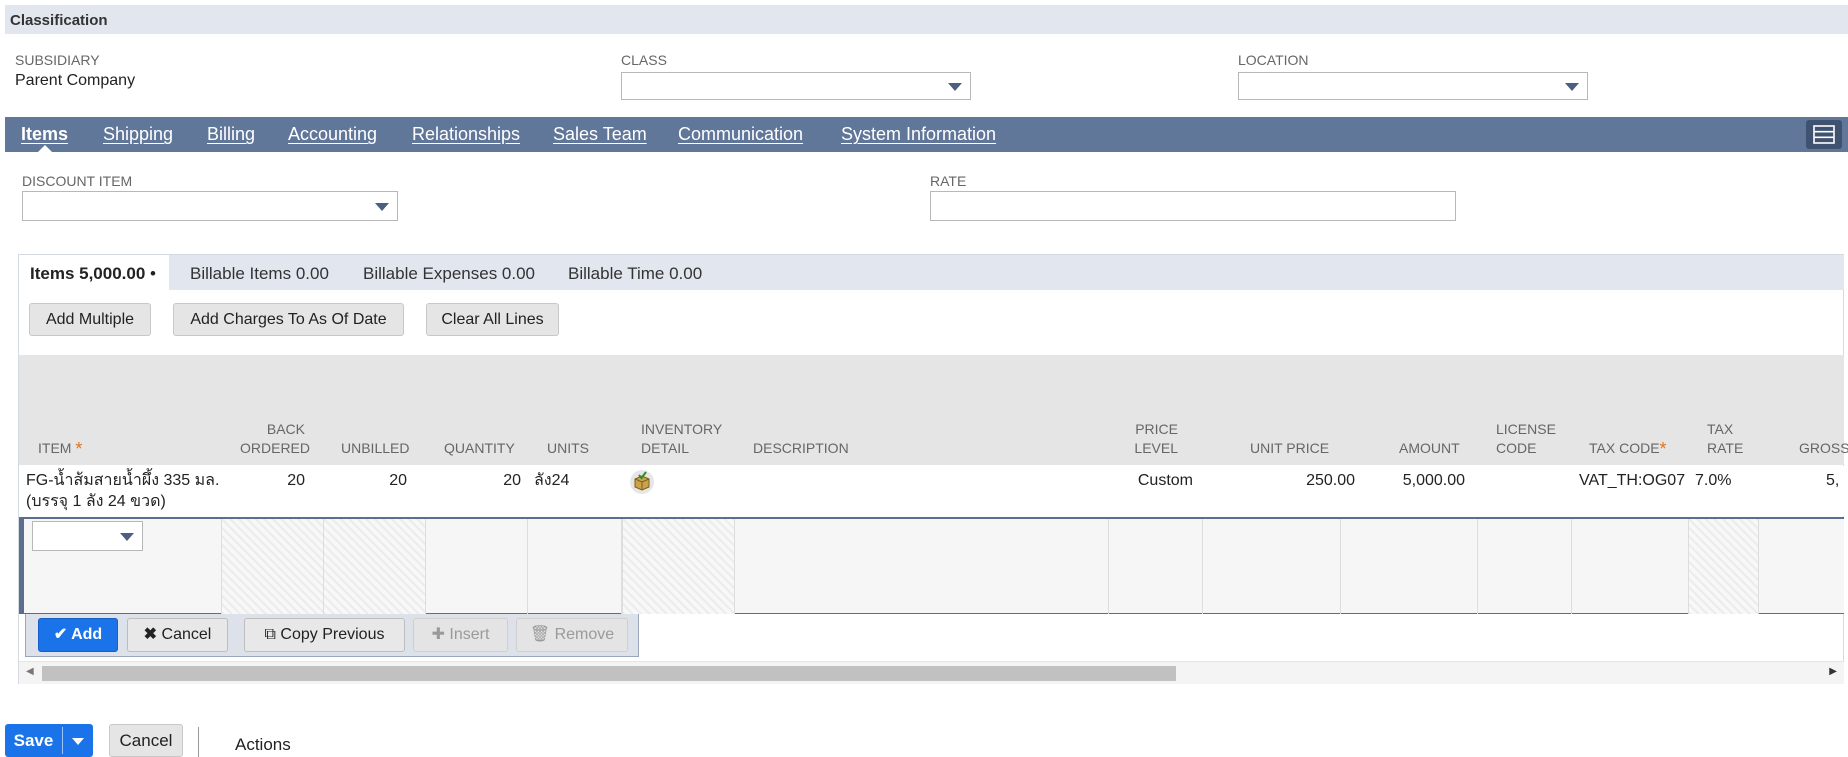  I want to click on col-gross: GROSS, so click(1823, 448).